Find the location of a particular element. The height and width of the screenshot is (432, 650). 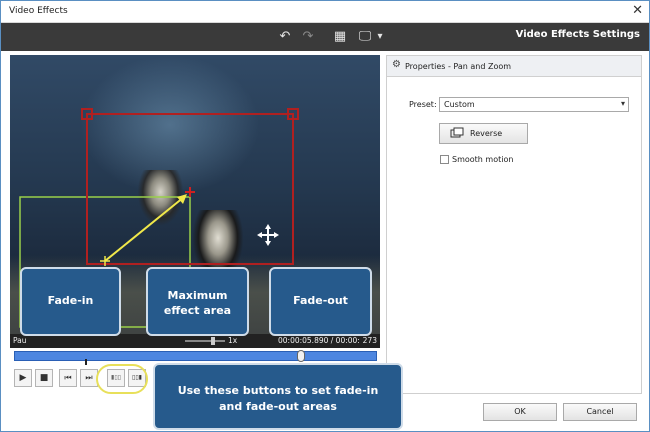

stop-button: ■ is located at coordinates (44, 378).